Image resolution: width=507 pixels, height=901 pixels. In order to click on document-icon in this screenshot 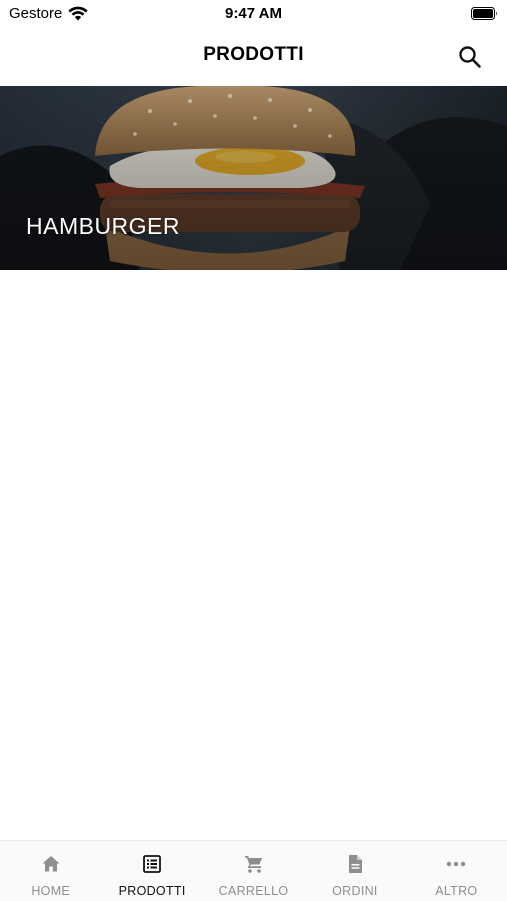, I will do `click(355, 864)`.